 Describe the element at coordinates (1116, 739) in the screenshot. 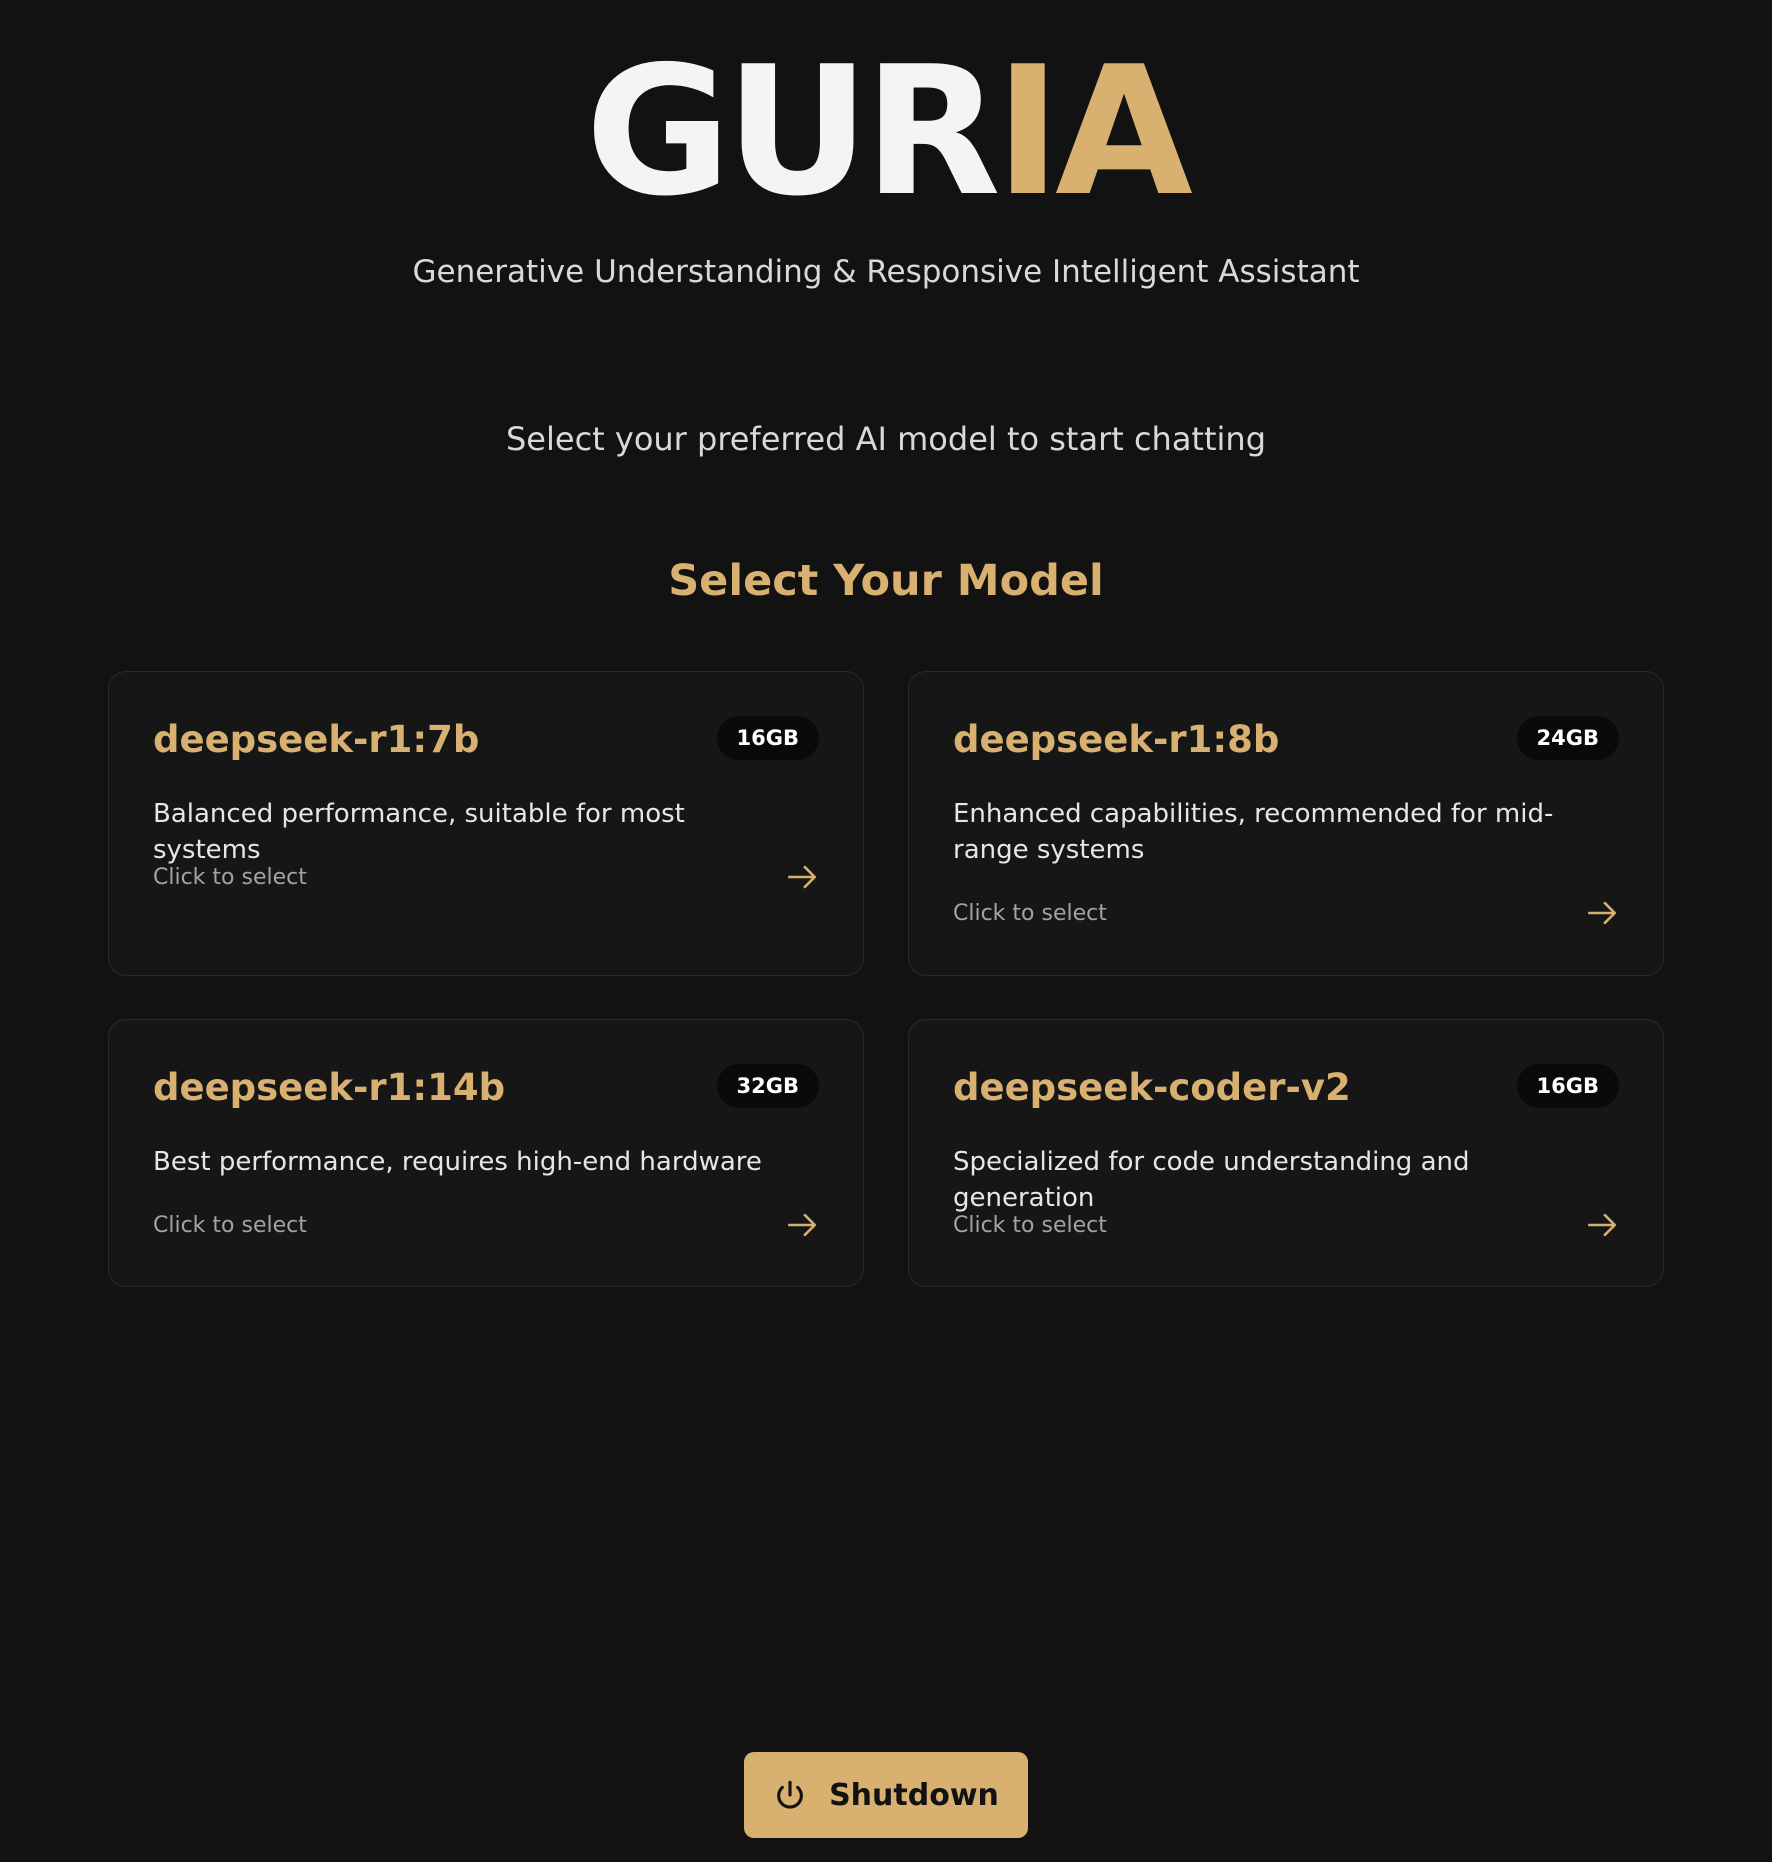

I see `model-name: deepseek-r1:8b` at that location.